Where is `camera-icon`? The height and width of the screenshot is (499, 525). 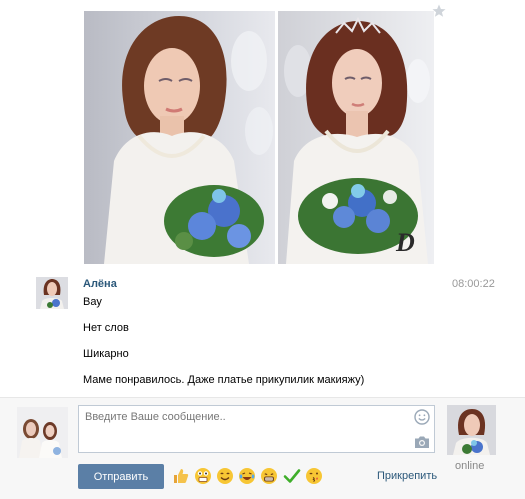
camera-icon is located at coordinates (422, 442).